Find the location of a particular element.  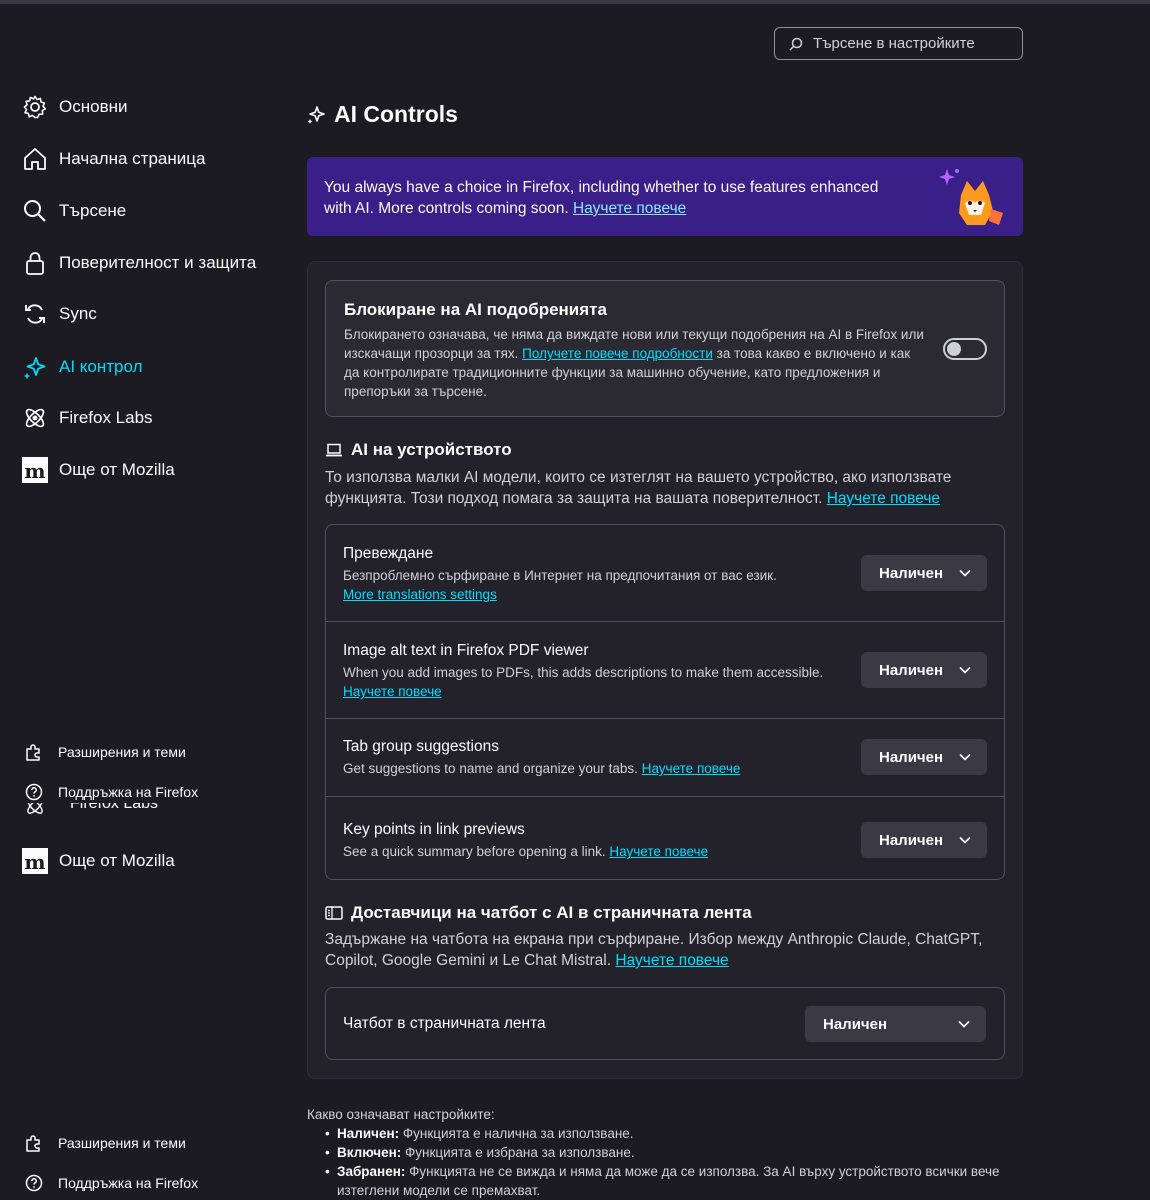

chatbot-availability-select: Наличен is located at coordinates (895, 1024).